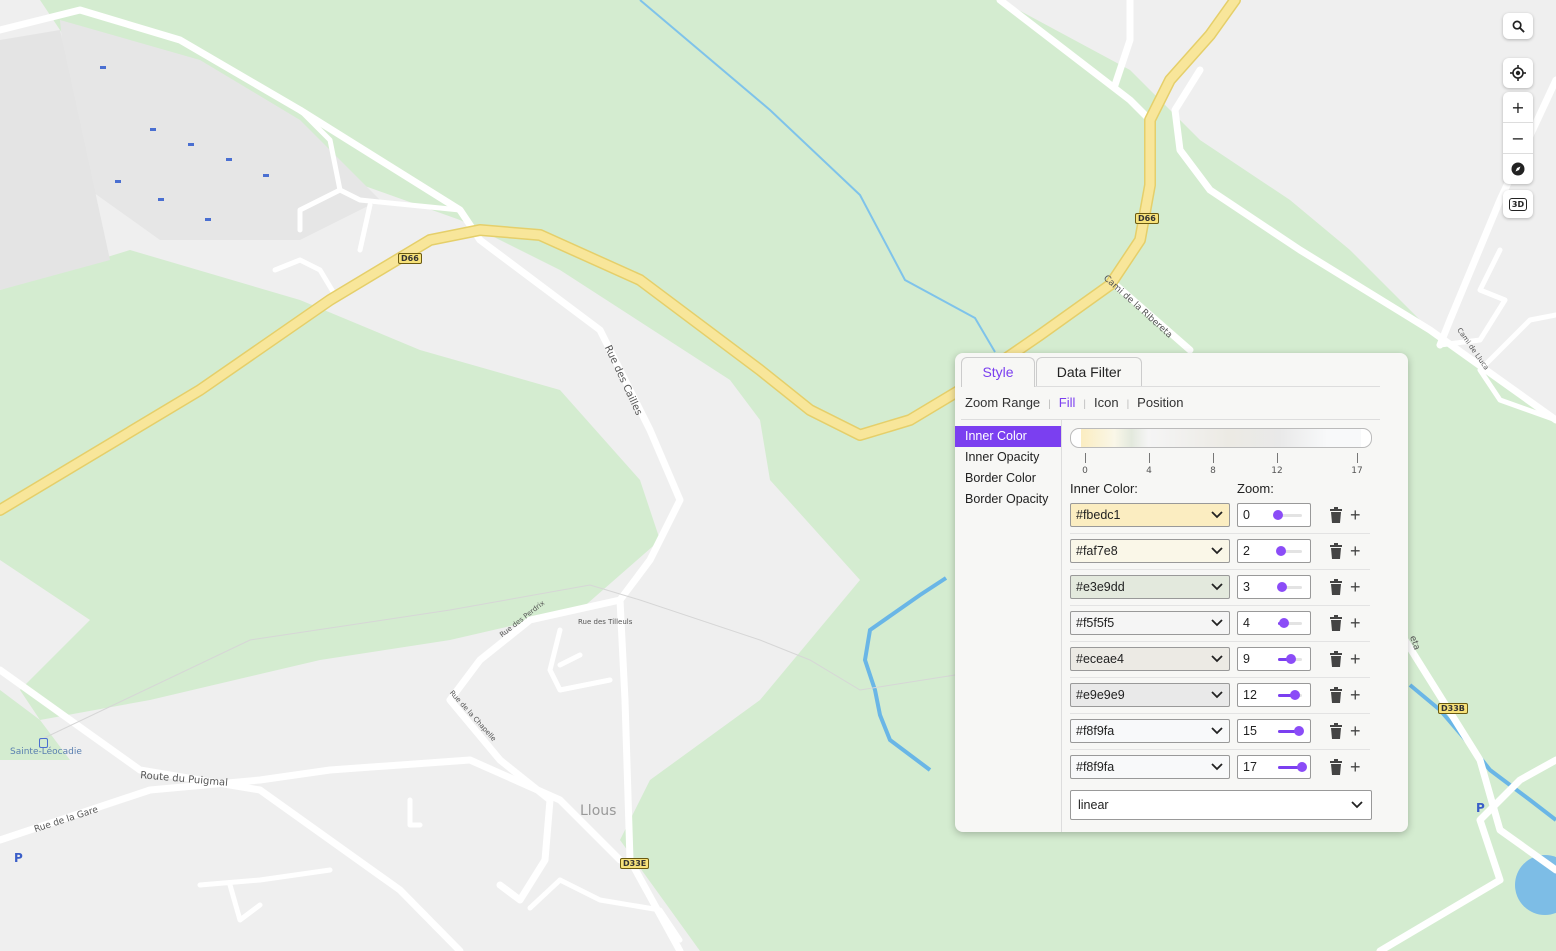  Describe the element at coordinates (1150, 587) in the screenshot. I see `color-stop-select: #e3e9dd` at that location.